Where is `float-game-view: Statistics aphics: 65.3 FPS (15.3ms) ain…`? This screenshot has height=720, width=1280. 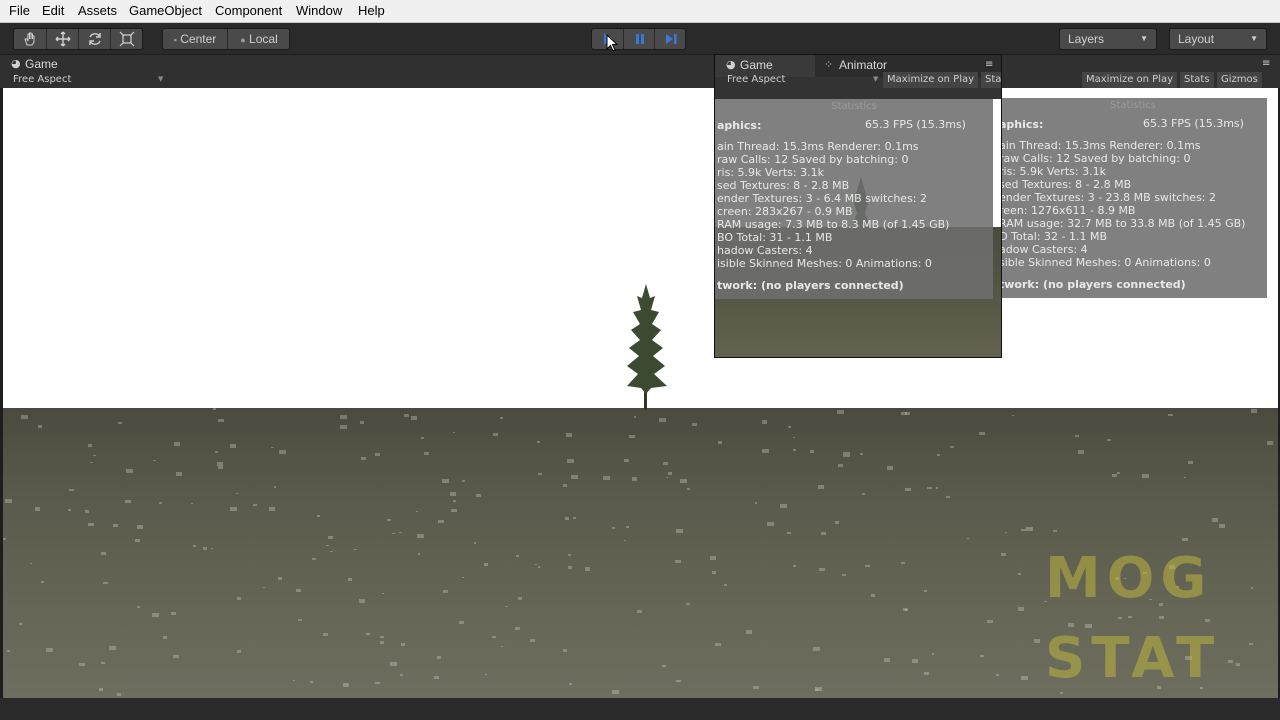 float-game-view: Statistics aphics: 65.3 FPS (15.3ms) ain… is located at coordinates (858, 228).